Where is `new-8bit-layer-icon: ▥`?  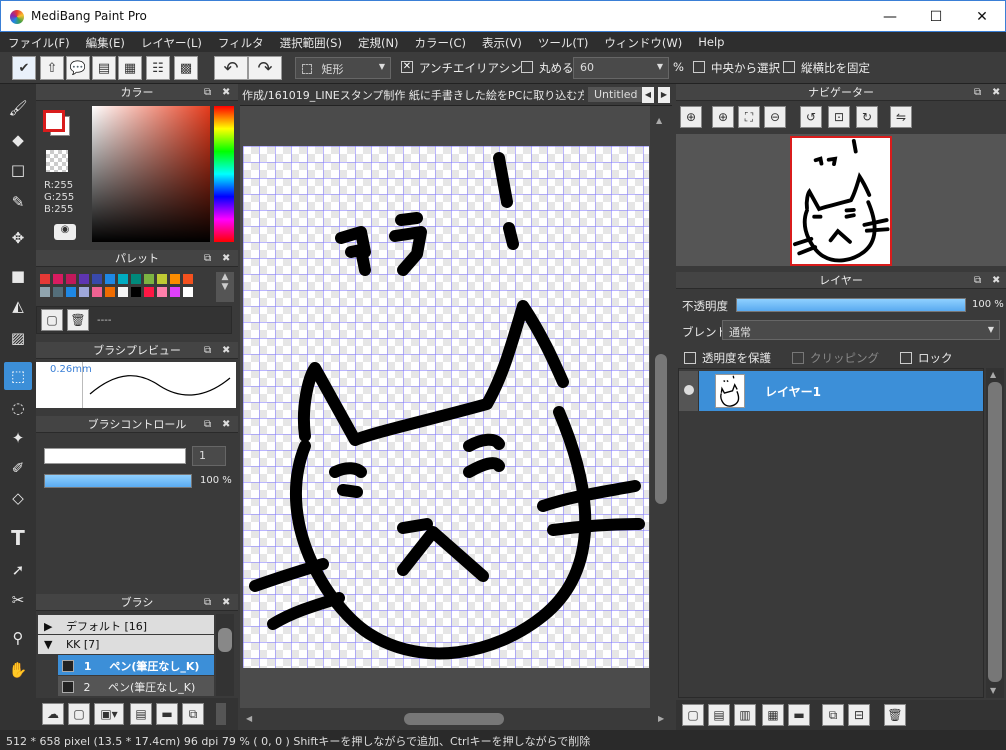
new-8bit-layer-icon: ▥ is located at coordinates (745, 715).